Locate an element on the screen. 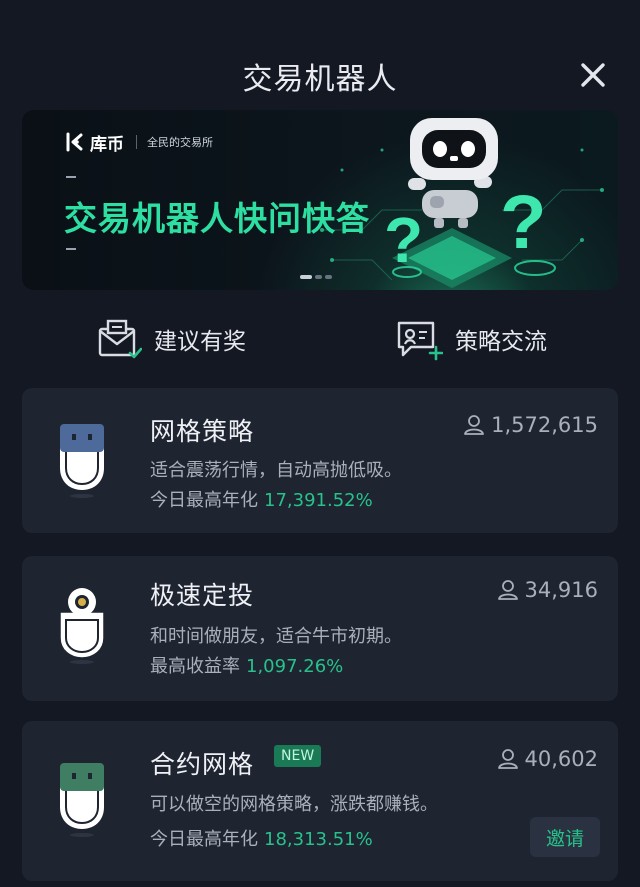  strategy-chat-link: 策略交流 is located at coordinates (471, 339).